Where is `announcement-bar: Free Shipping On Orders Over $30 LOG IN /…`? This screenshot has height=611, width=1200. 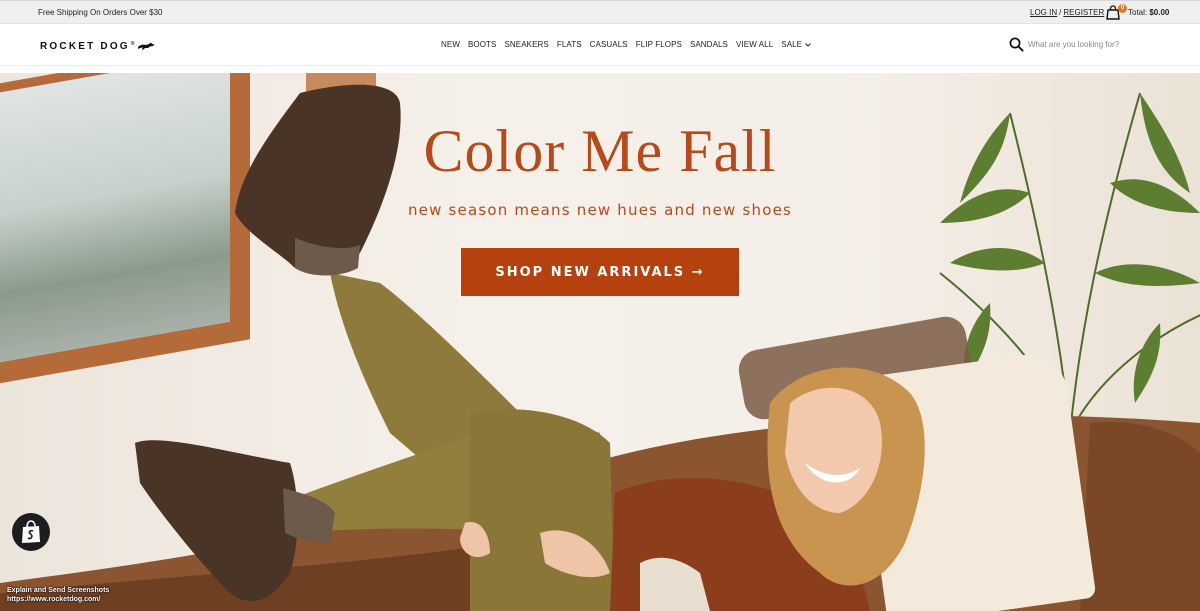
announcement-bar: Free Shipping On Orders Over $30 LOG IN /… is located at coordinates (600, 12).